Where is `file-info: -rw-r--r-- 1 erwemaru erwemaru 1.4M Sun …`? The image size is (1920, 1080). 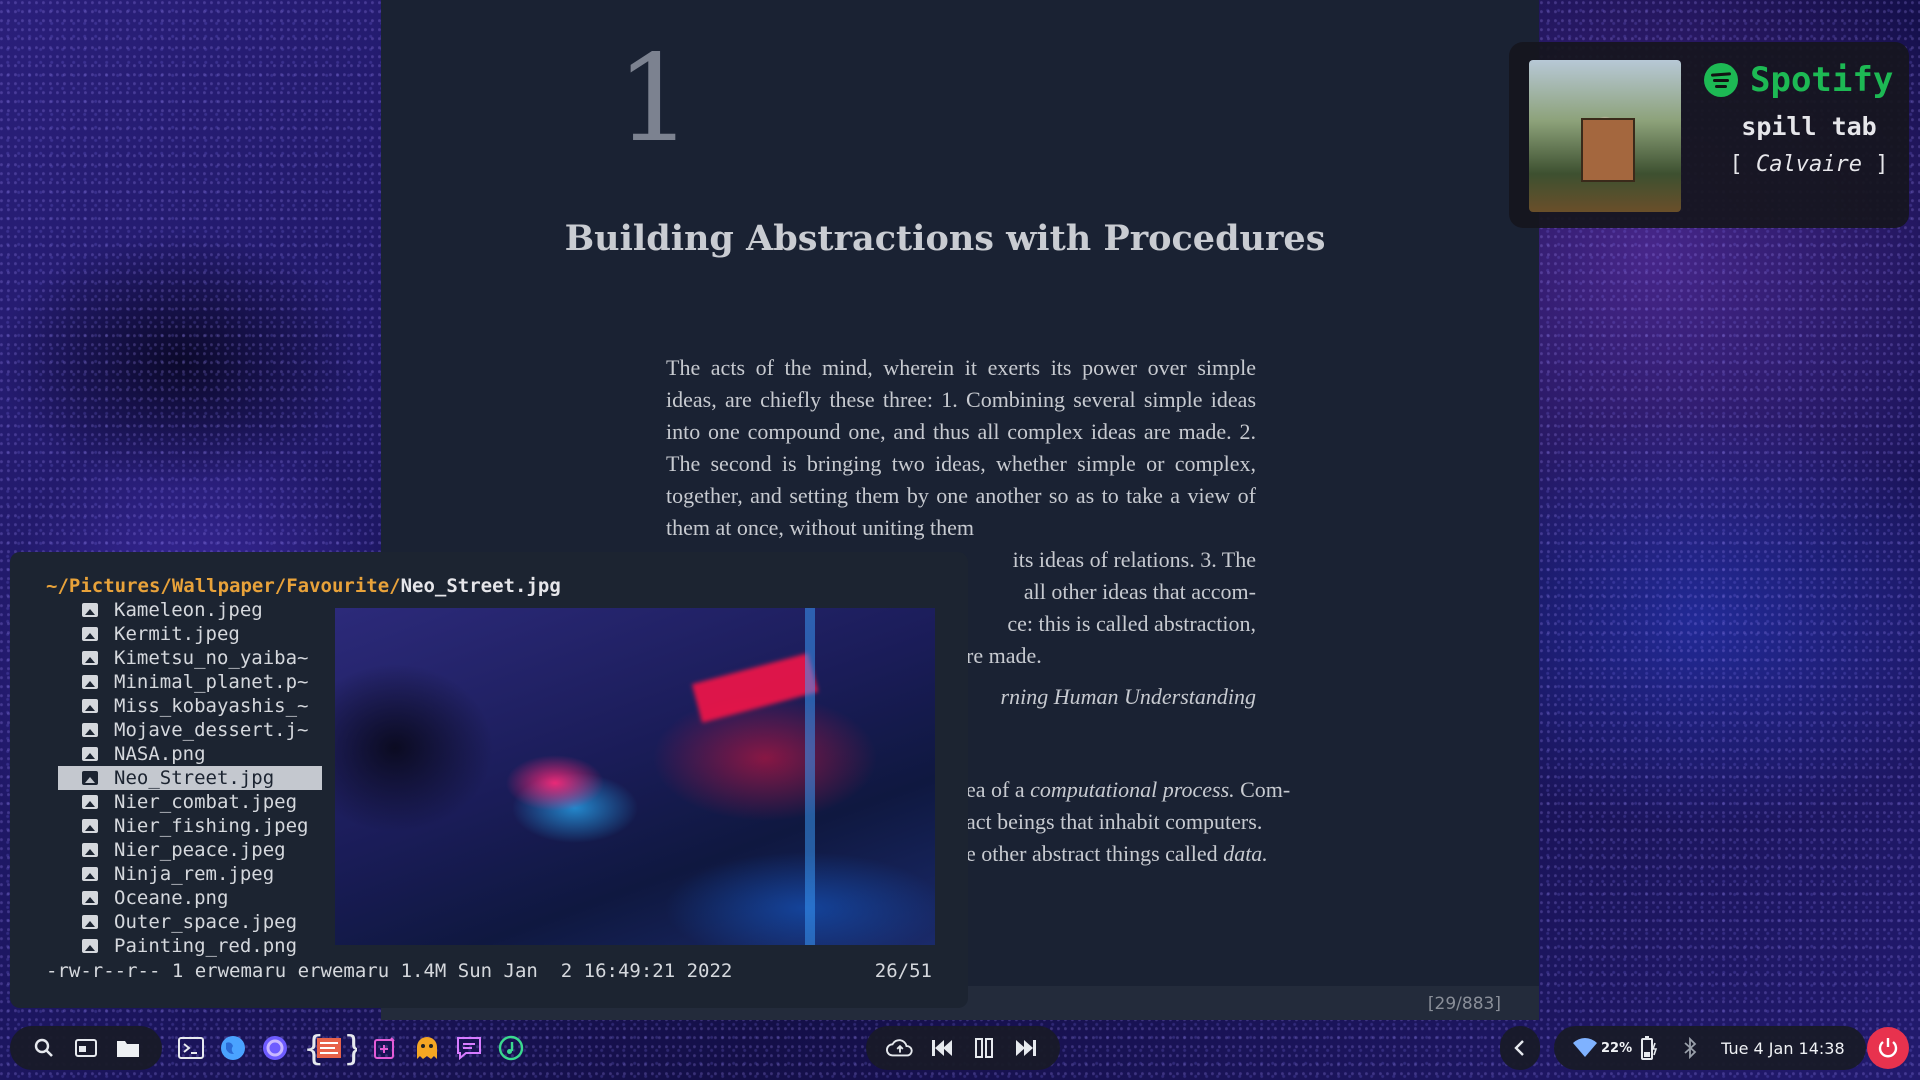
file-info: -rw-r--r-- 1 erwemaru erwemaru 1.4M Sun … is located at coordinates (389, 971).